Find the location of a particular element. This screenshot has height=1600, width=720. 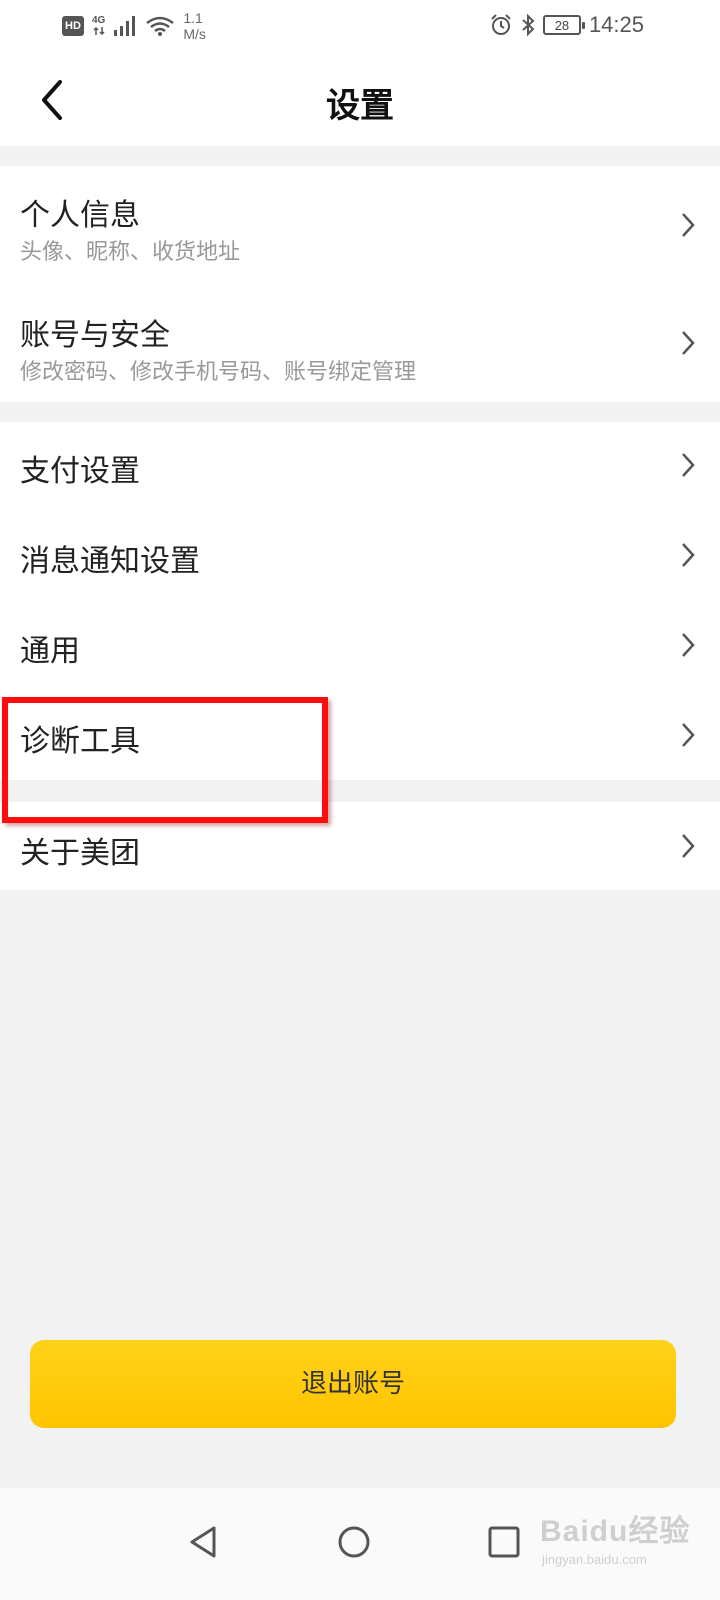

circle-home-icon is located at coordinates (354, 1542).